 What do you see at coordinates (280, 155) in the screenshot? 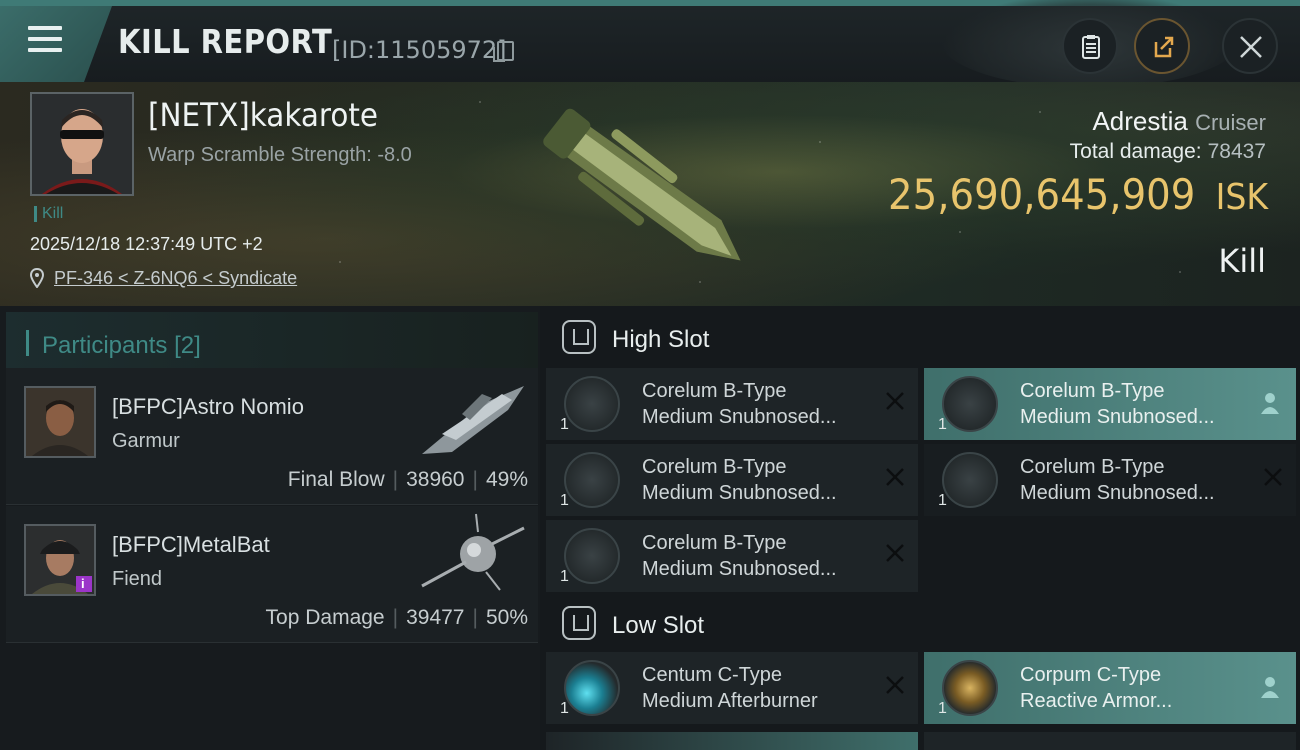
I see `warp-scramble-strength: Warp Scramble Strength: -8.0` at bounding box center [280, 155].